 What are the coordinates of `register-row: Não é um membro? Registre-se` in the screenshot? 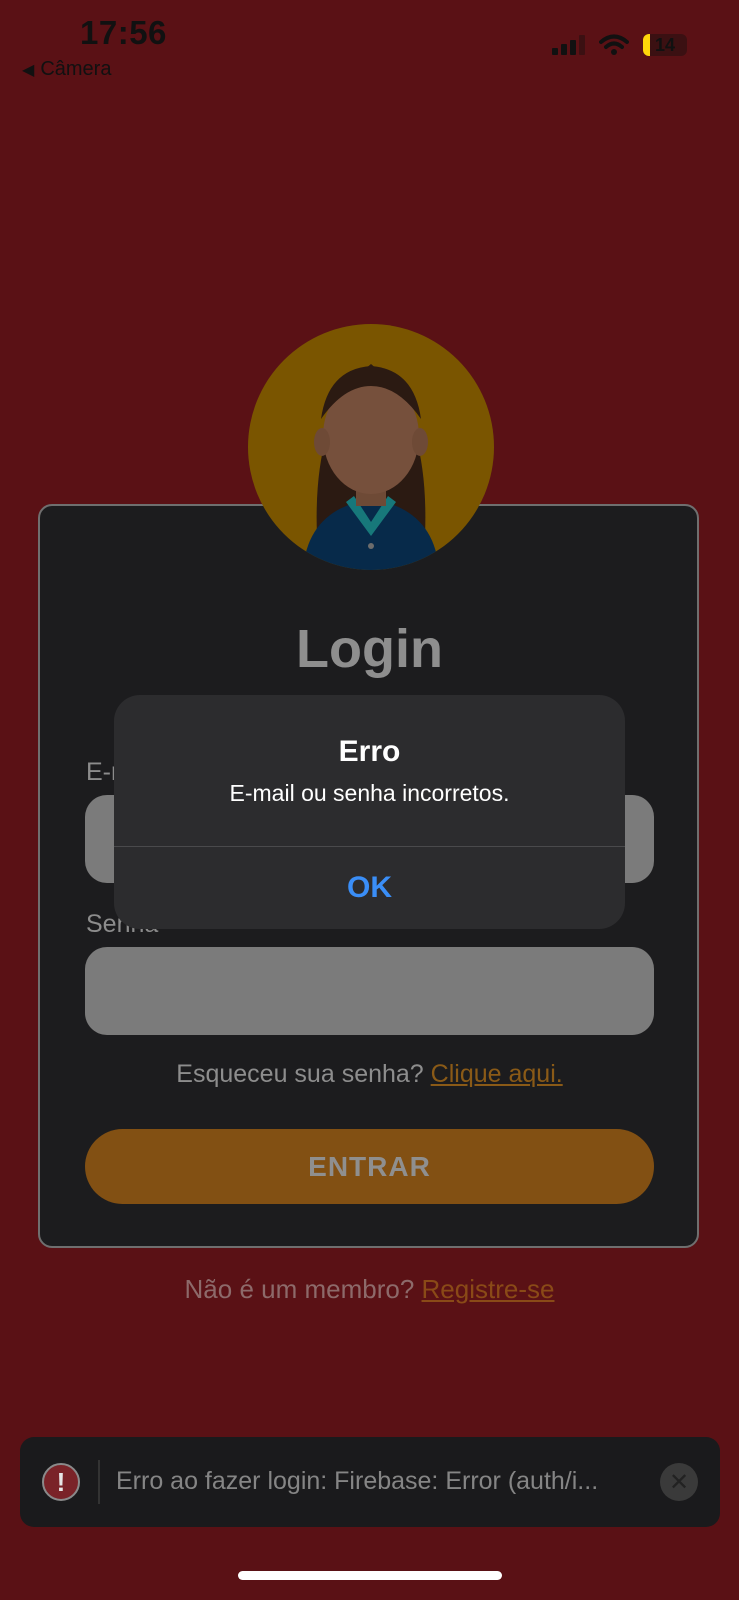 It's located at (369, 1289).